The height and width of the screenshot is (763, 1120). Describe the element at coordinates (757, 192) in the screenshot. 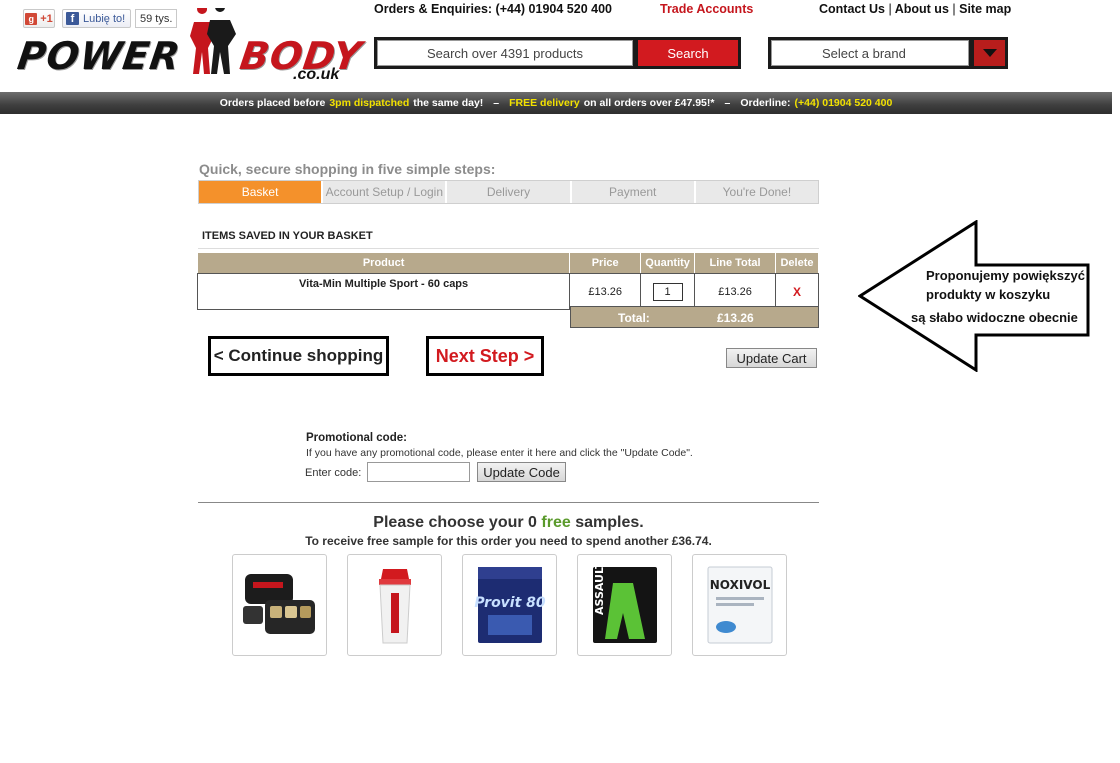

I see `step-done: You're Done!` at that location.